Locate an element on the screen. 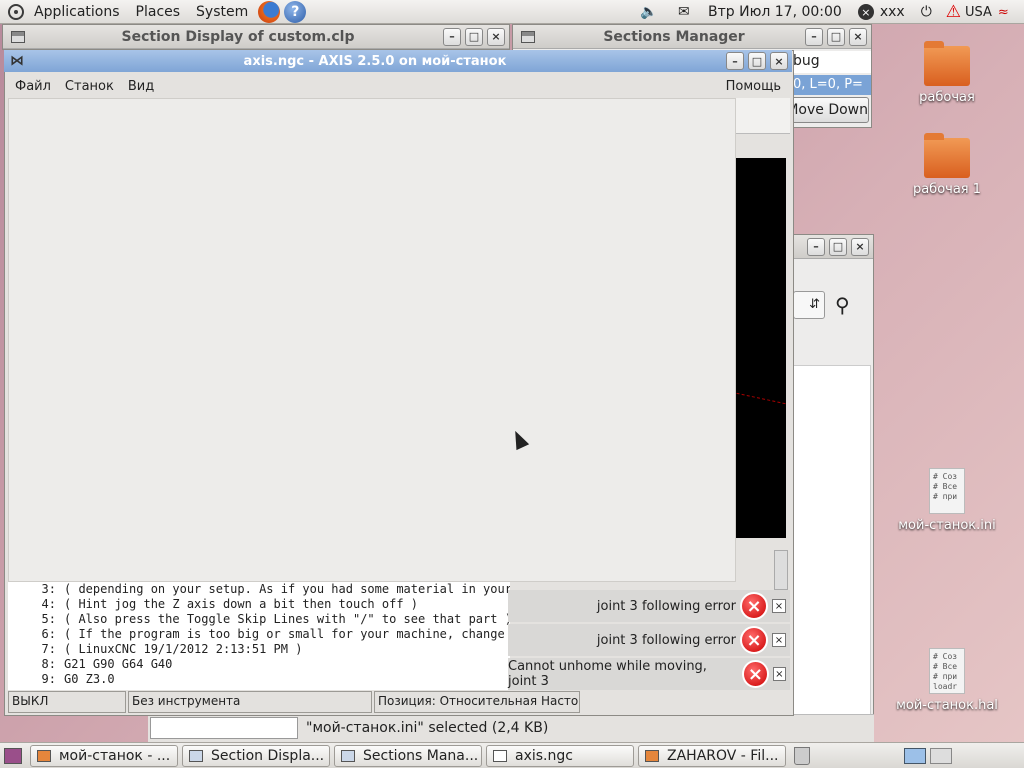  gcode-line: 8: G21 G90 G64 G40 is located at coordinates (261, 664).